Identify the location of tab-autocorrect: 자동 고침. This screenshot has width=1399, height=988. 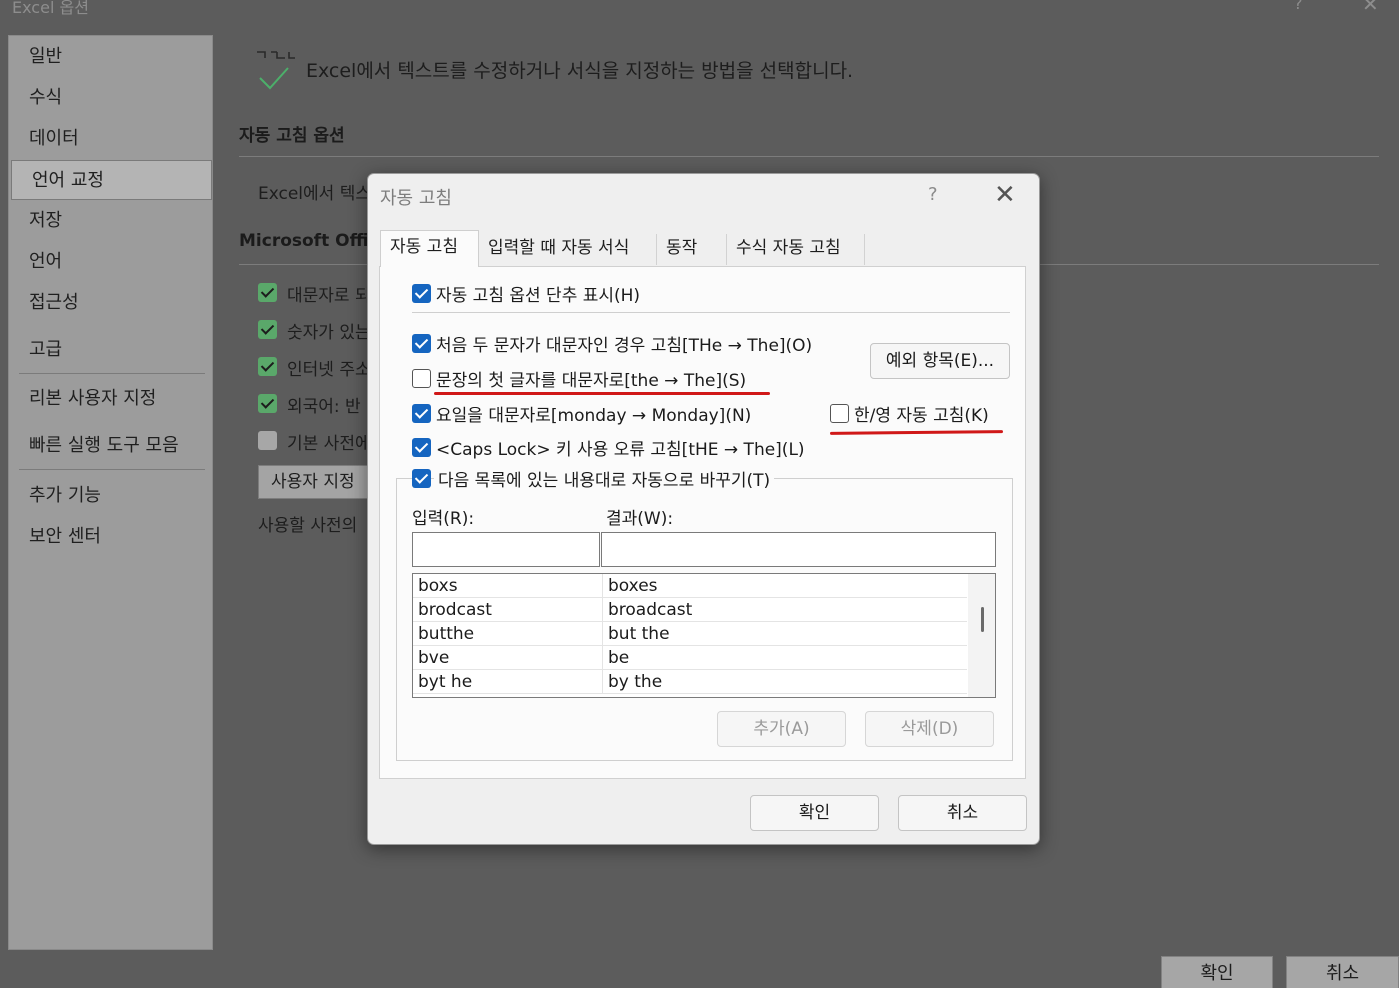
(429, 248).